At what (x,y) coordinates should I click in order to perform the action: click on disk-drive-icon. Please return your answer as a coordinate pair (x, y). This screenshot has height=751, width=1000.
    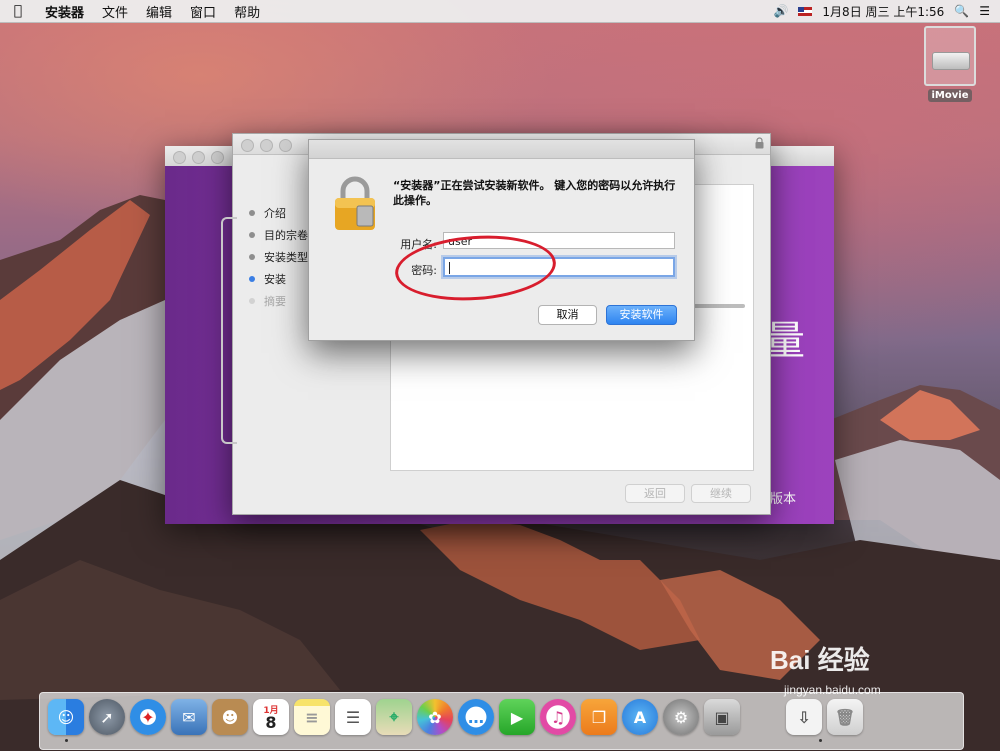
    Looking at the image, I should click on (950, 56).